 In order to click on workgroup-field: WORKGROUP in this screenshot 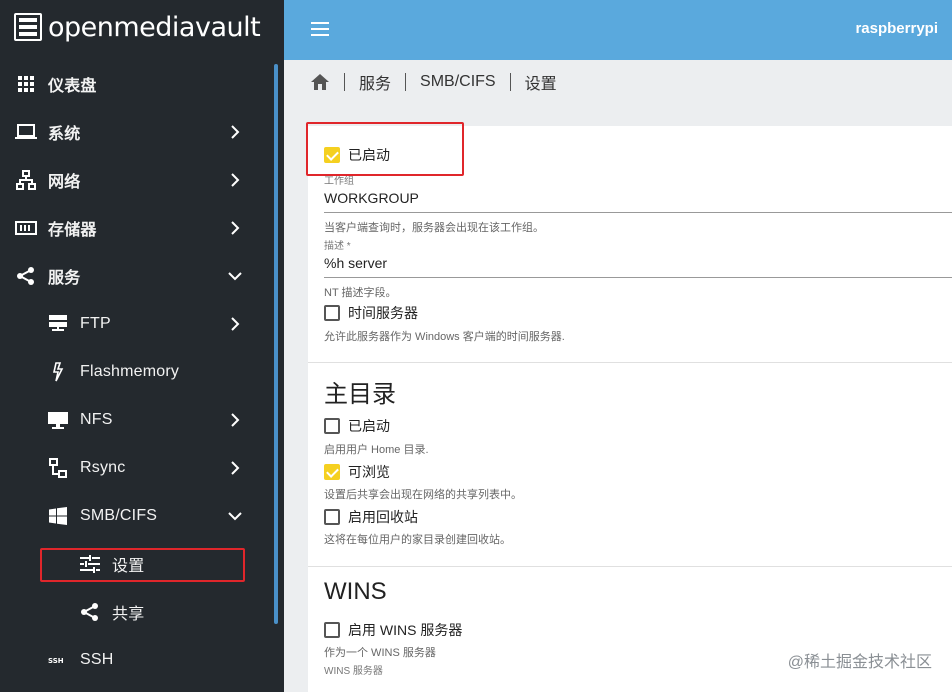, I will do `click(371, 198)`.